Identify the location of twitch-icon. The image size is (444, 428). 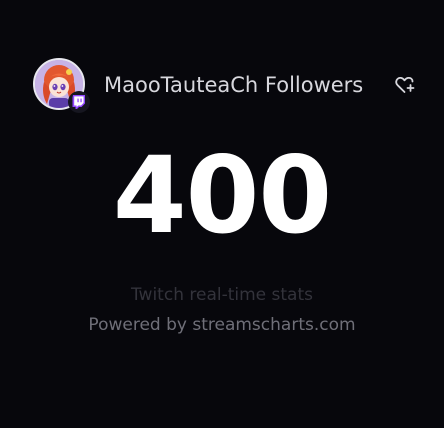
(79, 102).